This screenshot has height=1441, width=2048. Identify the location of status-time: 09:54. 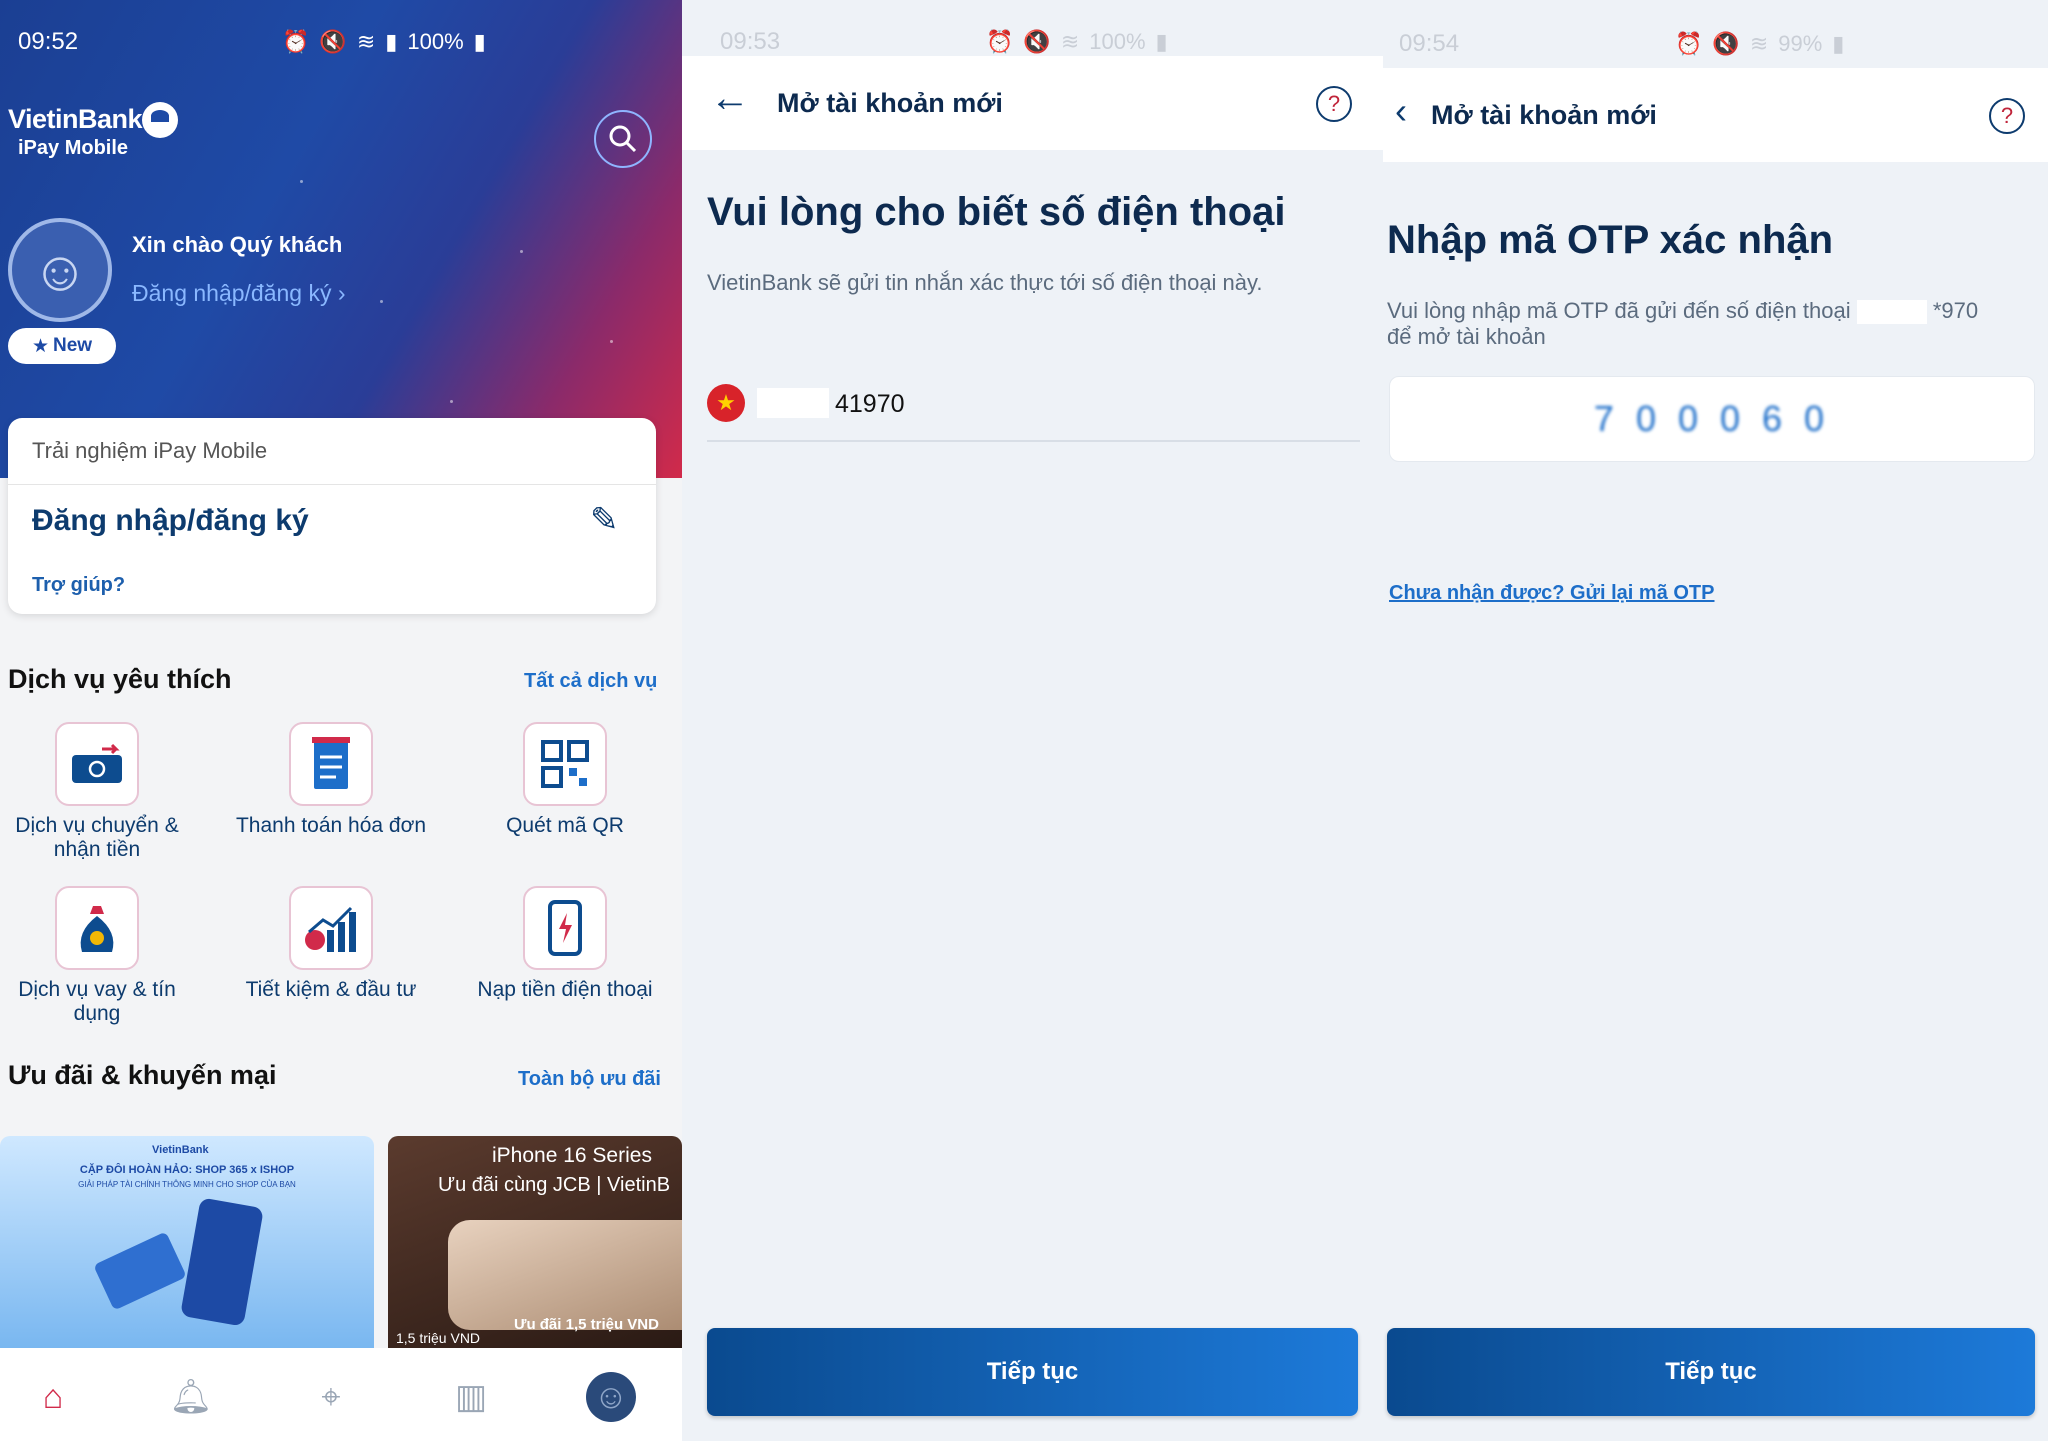
(1429, 43).